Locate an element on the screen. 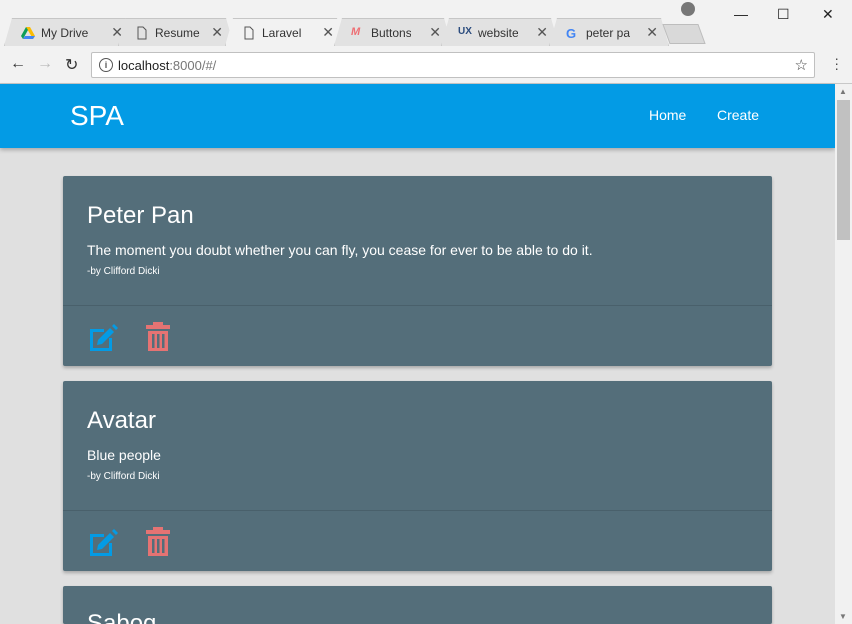 This screenshot has height=624, width=852. nav-link-home: Home is located at coordinates (667, 115).